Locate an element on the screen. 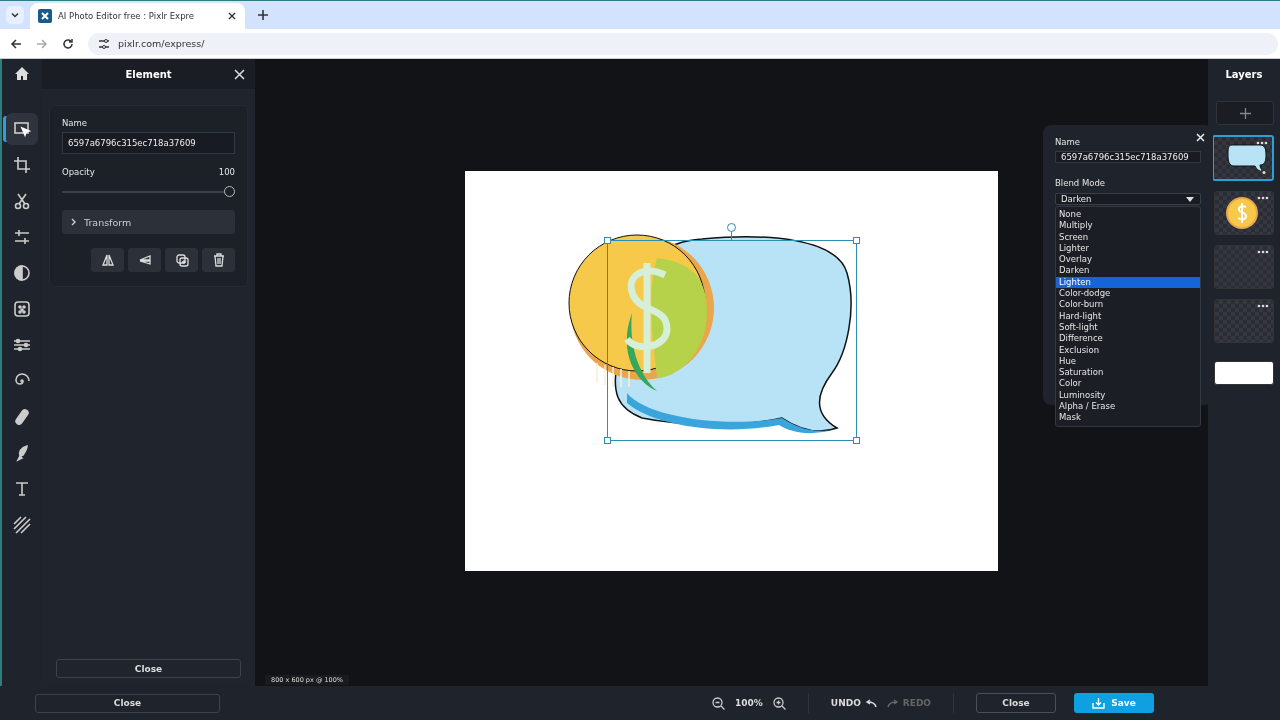 The height and width of the screenshot is (720, 1280). redo-icon is located at coordinates (892, 703).